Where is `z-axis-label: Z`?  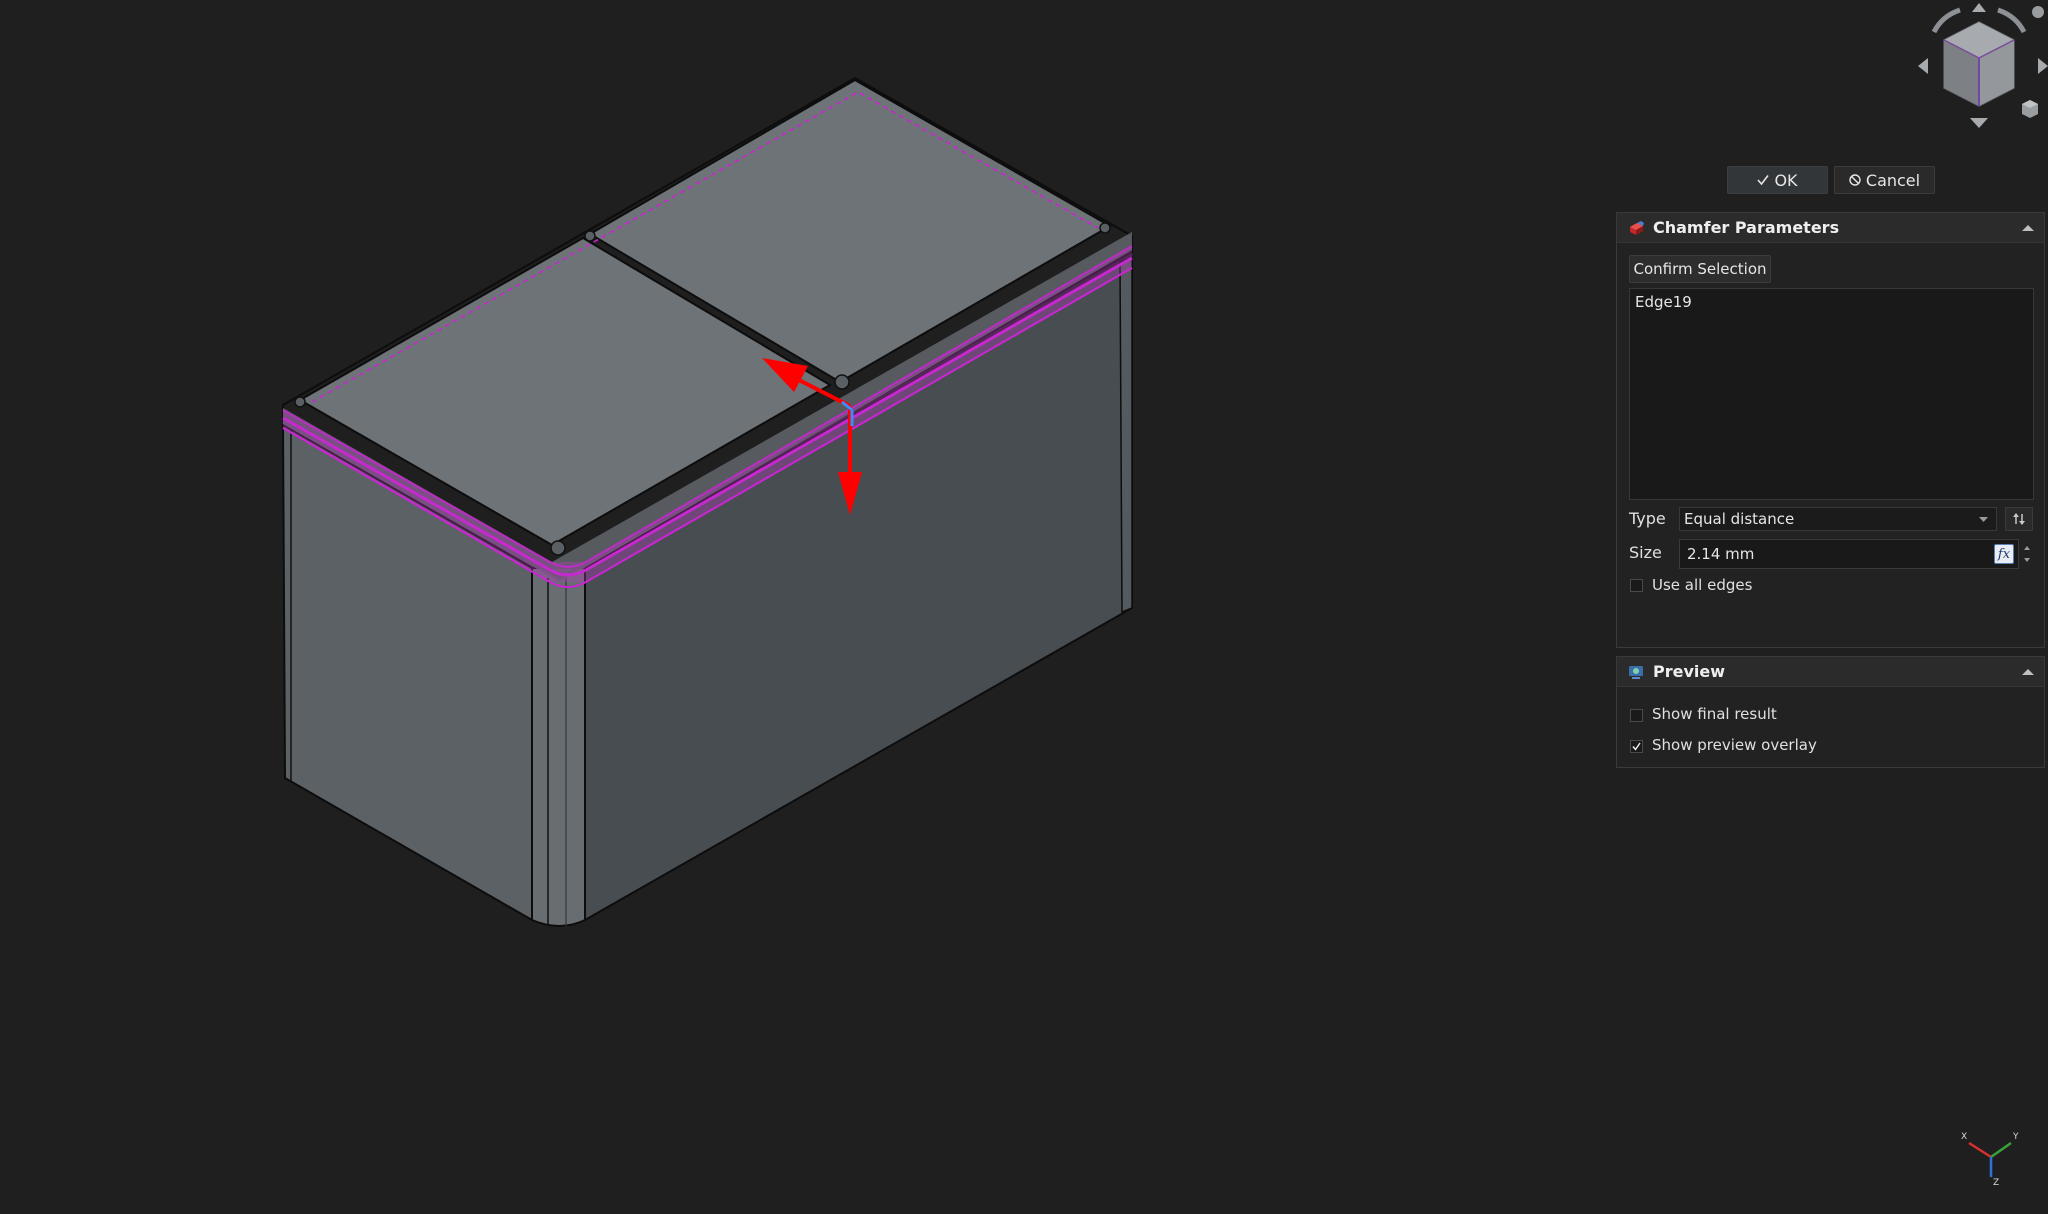
z-axis-label: Z is located at coordinates (1996, 1181).